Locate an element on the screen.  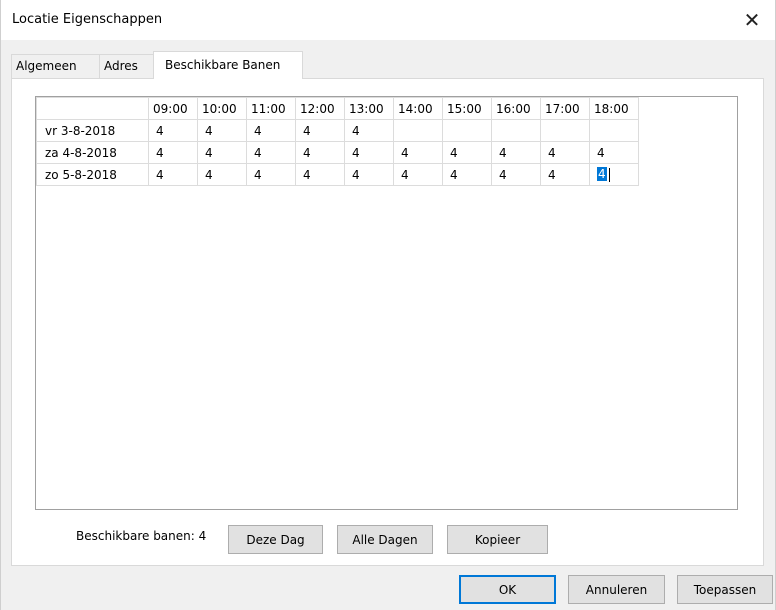
close-button: ✕ is located at coordinates (752, 20).